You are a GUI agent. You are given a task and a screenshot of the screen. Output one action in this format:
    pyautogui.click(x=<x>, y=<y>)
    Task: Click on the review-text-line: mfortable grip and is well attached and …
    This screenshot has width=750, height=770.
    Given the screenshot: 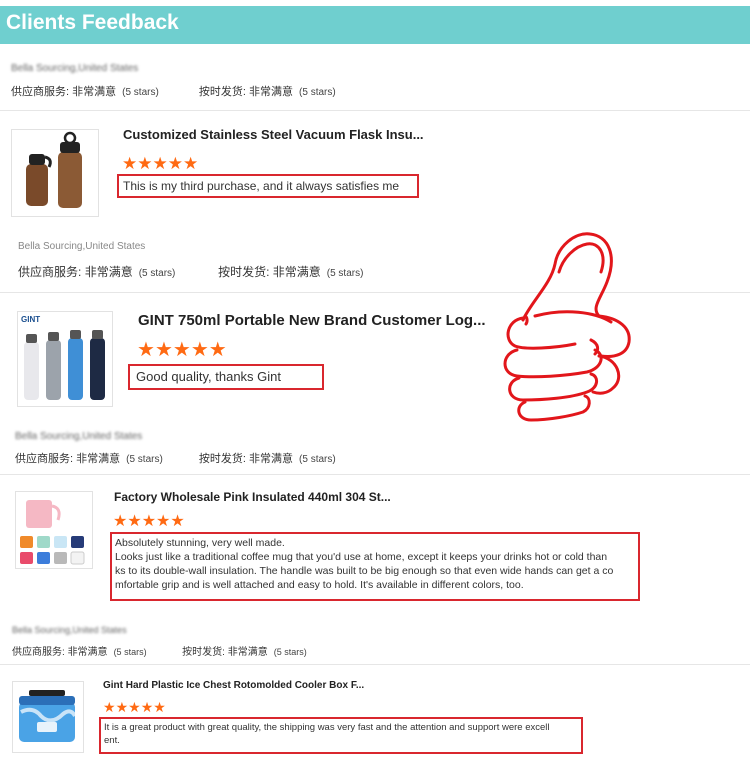 What is the action you would take?
    pyautogui.click(x=319, y=585)
    